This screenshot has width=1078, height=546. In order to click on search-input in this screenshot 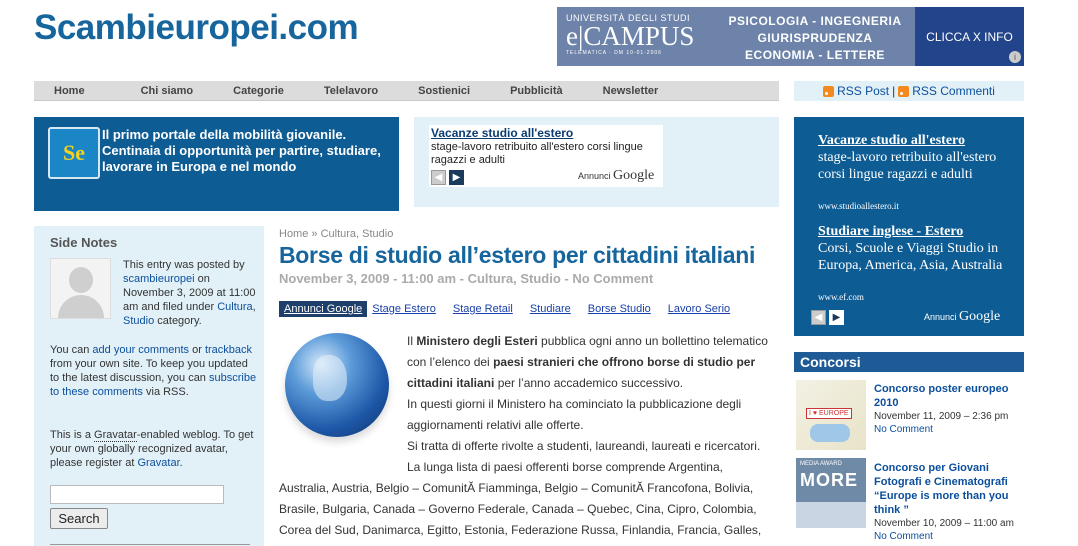, I will do `click(137, 494)`.